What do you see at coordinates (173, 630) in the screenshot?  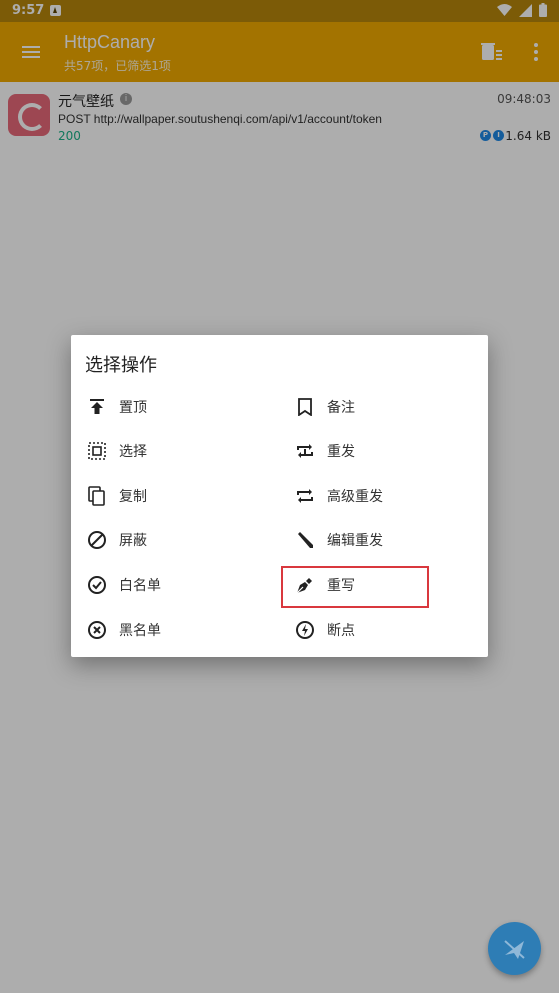 I see `option-blacklist: 黑名单` at bounding box center [173, 630].